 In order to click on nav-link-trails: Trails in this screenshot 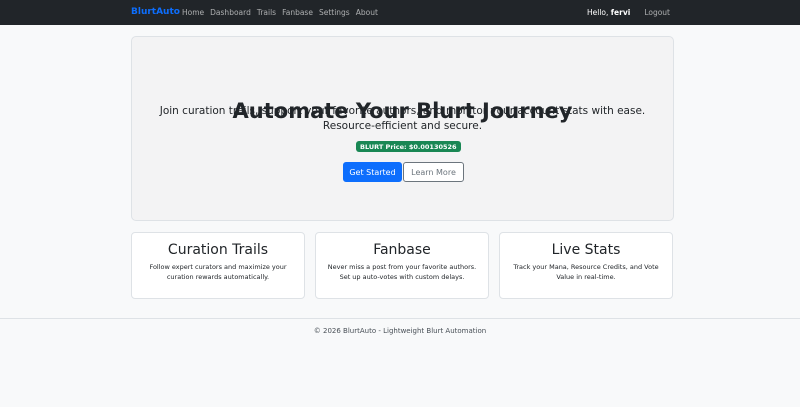, I will do `click(266, 12)`.